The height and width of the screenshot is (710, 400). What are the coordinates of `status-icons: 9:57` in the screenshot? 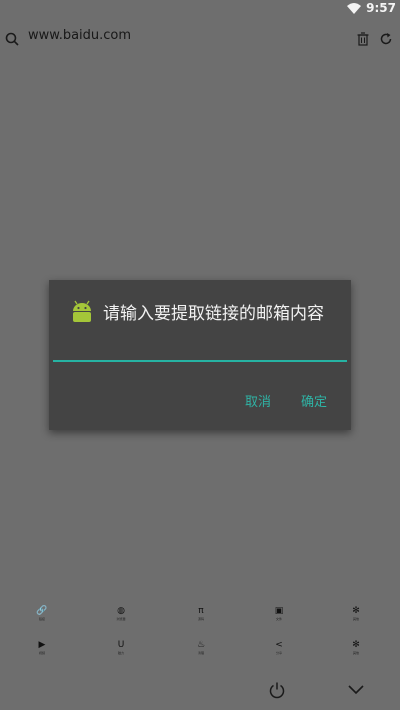 It's located at (371, 8).